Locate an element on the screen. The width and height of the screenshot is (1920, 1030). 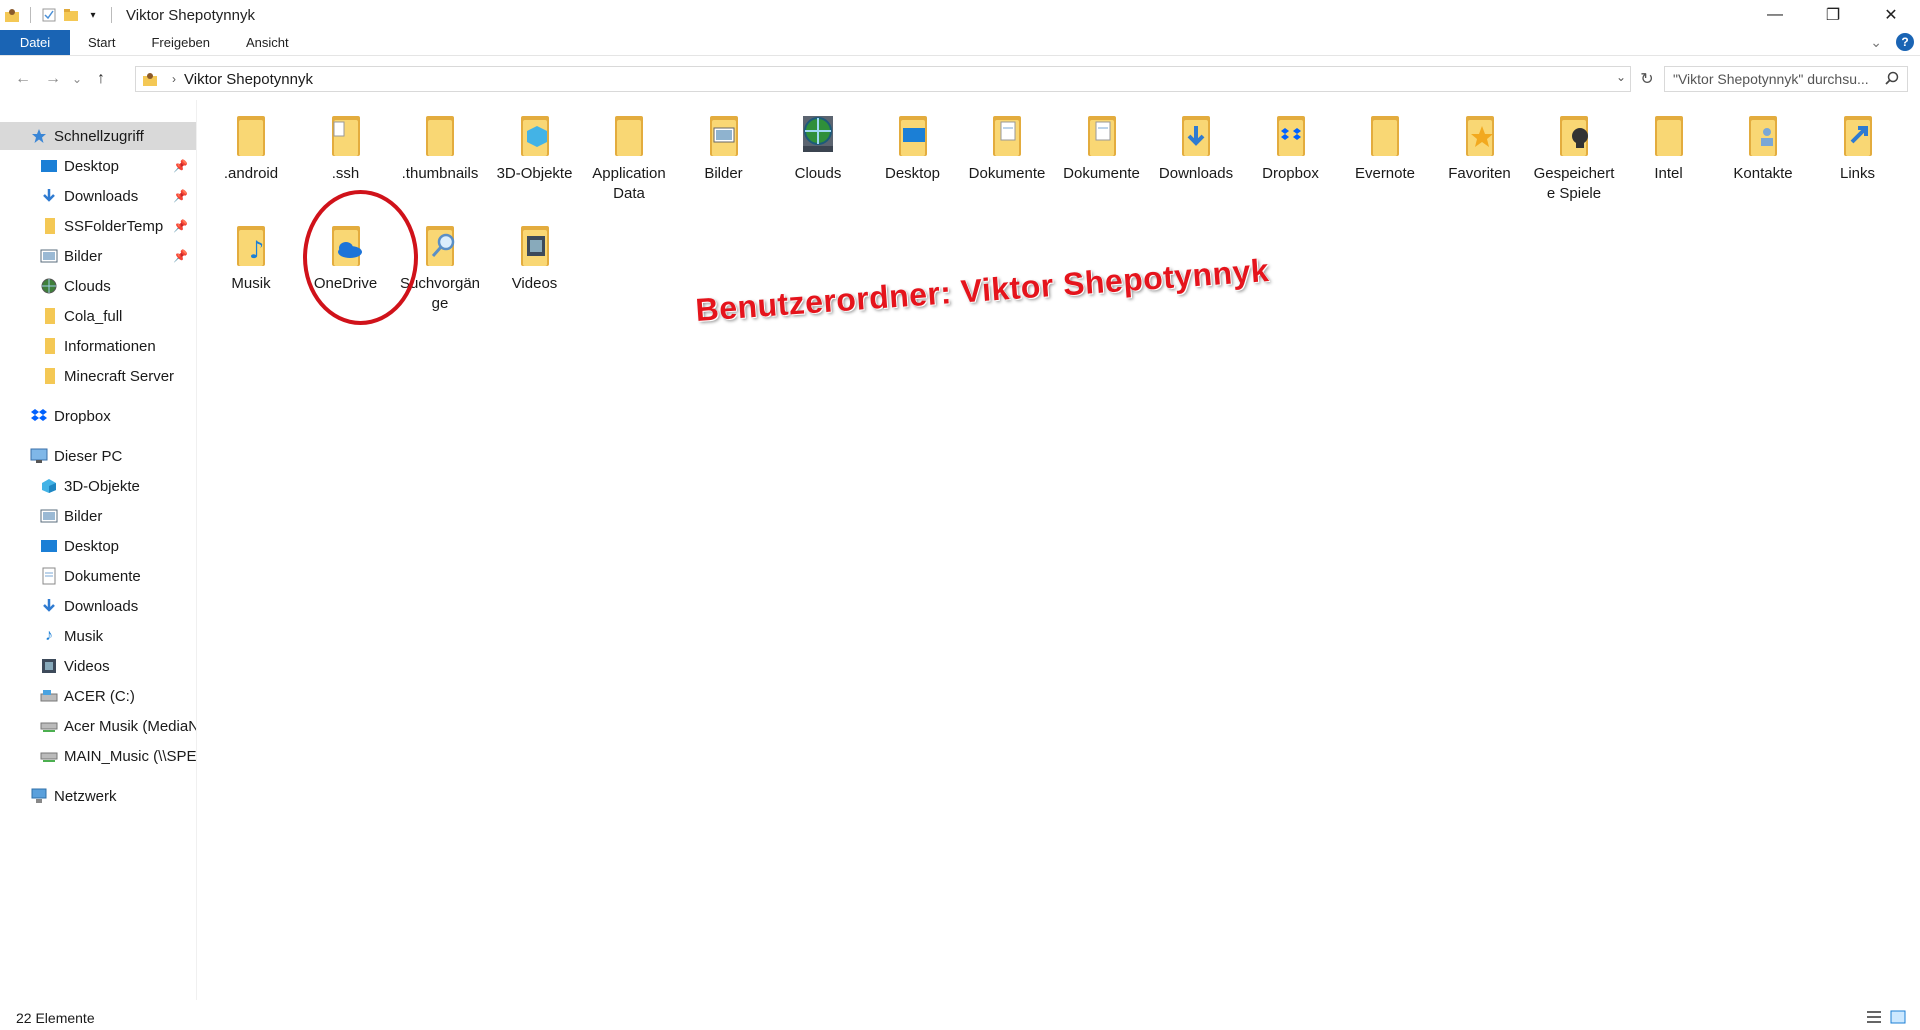
network-drive-icon is located at coordinates (49, 726).